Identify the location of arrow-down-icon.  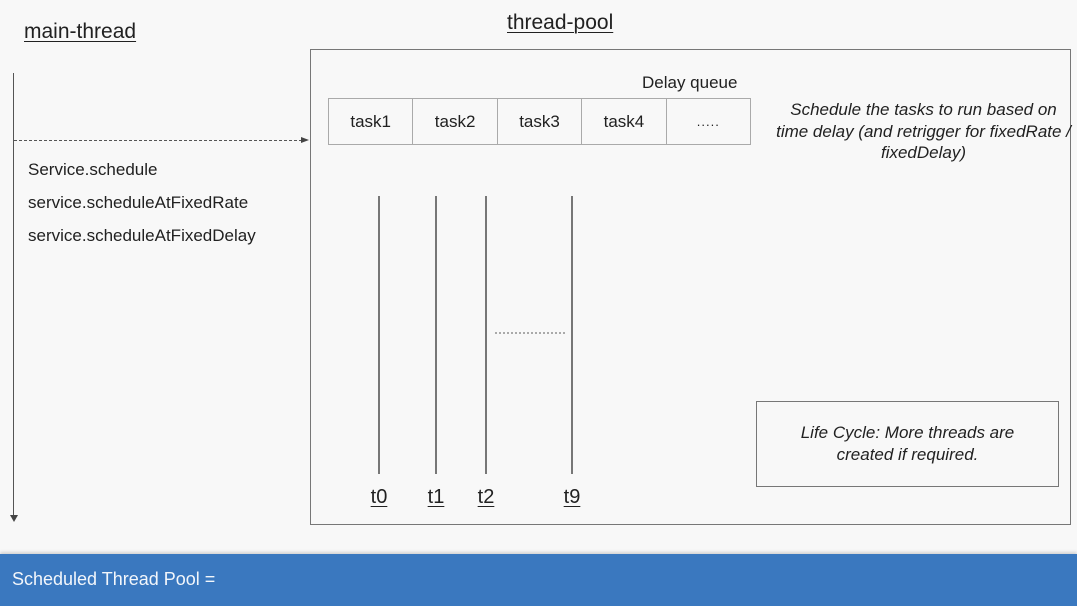
(14, 518).